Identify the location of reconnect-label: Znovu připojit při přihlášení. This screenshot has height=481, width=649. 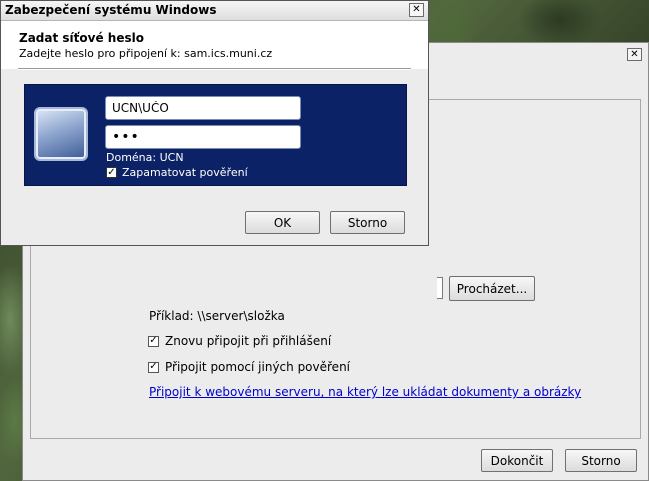
(248, 341).